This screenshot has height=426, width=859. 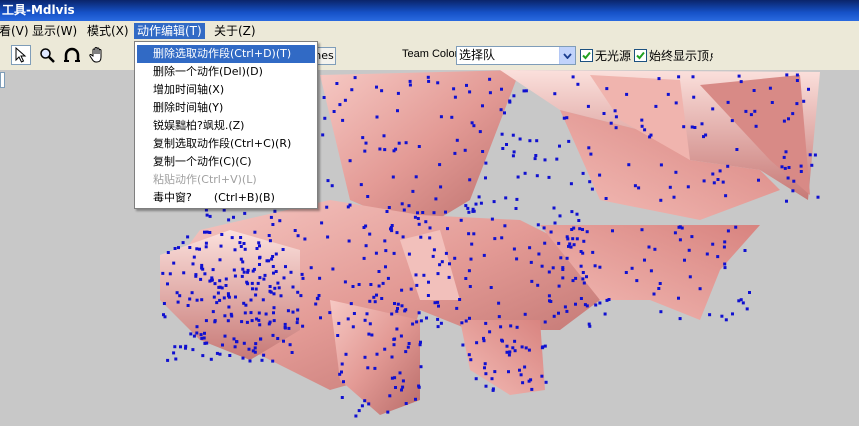 I want to click on menu-item-garbled-z: 锐娱黜柏?飒规.(Z), so click(x=226, y=126).